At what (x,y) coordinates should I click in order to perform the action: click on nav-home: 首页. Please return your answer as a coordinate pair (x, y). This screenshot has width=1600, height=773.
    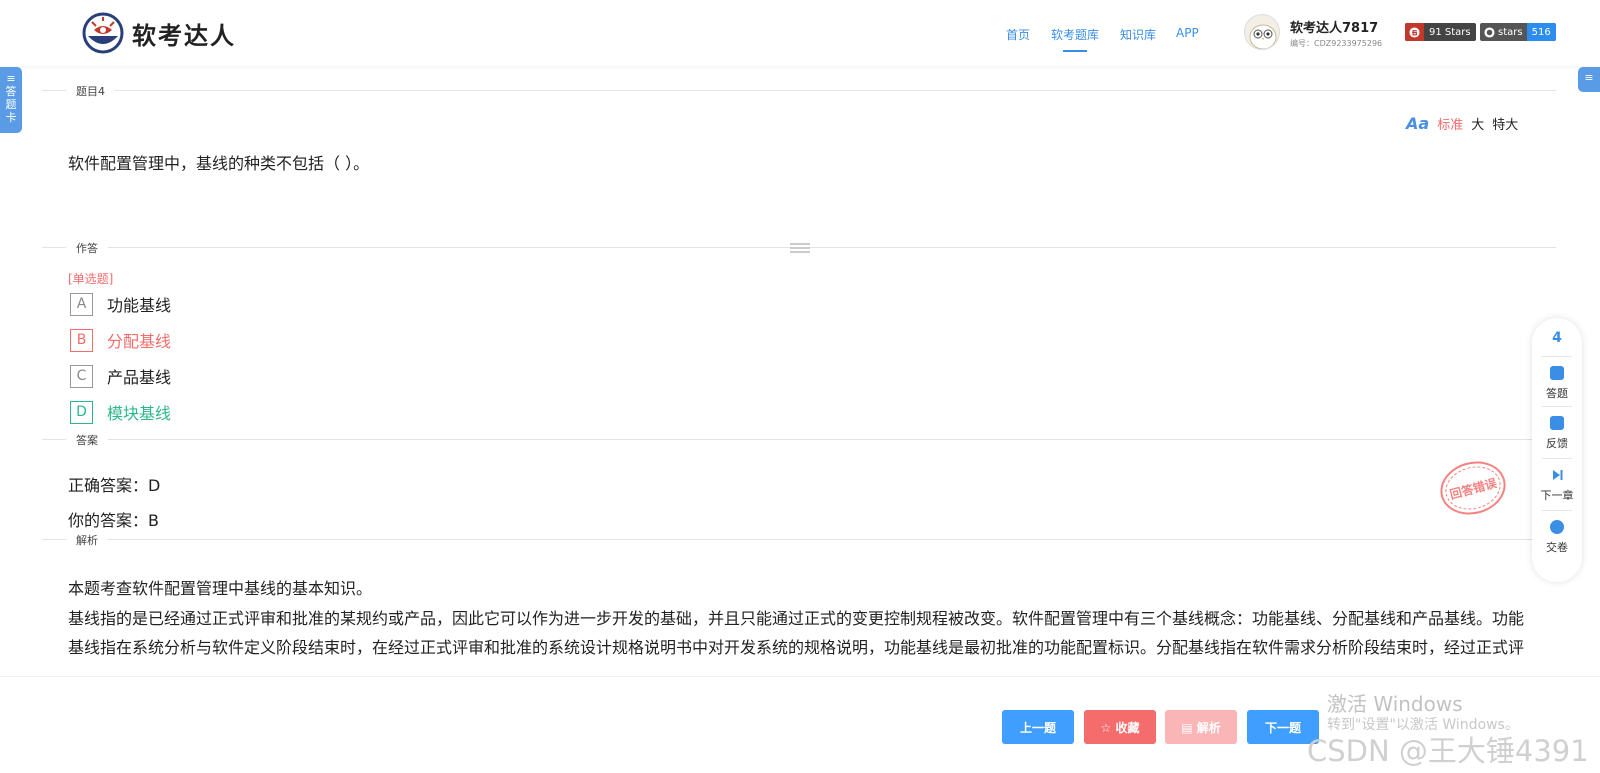
    Looking at the image, I should click on (1018, 34).